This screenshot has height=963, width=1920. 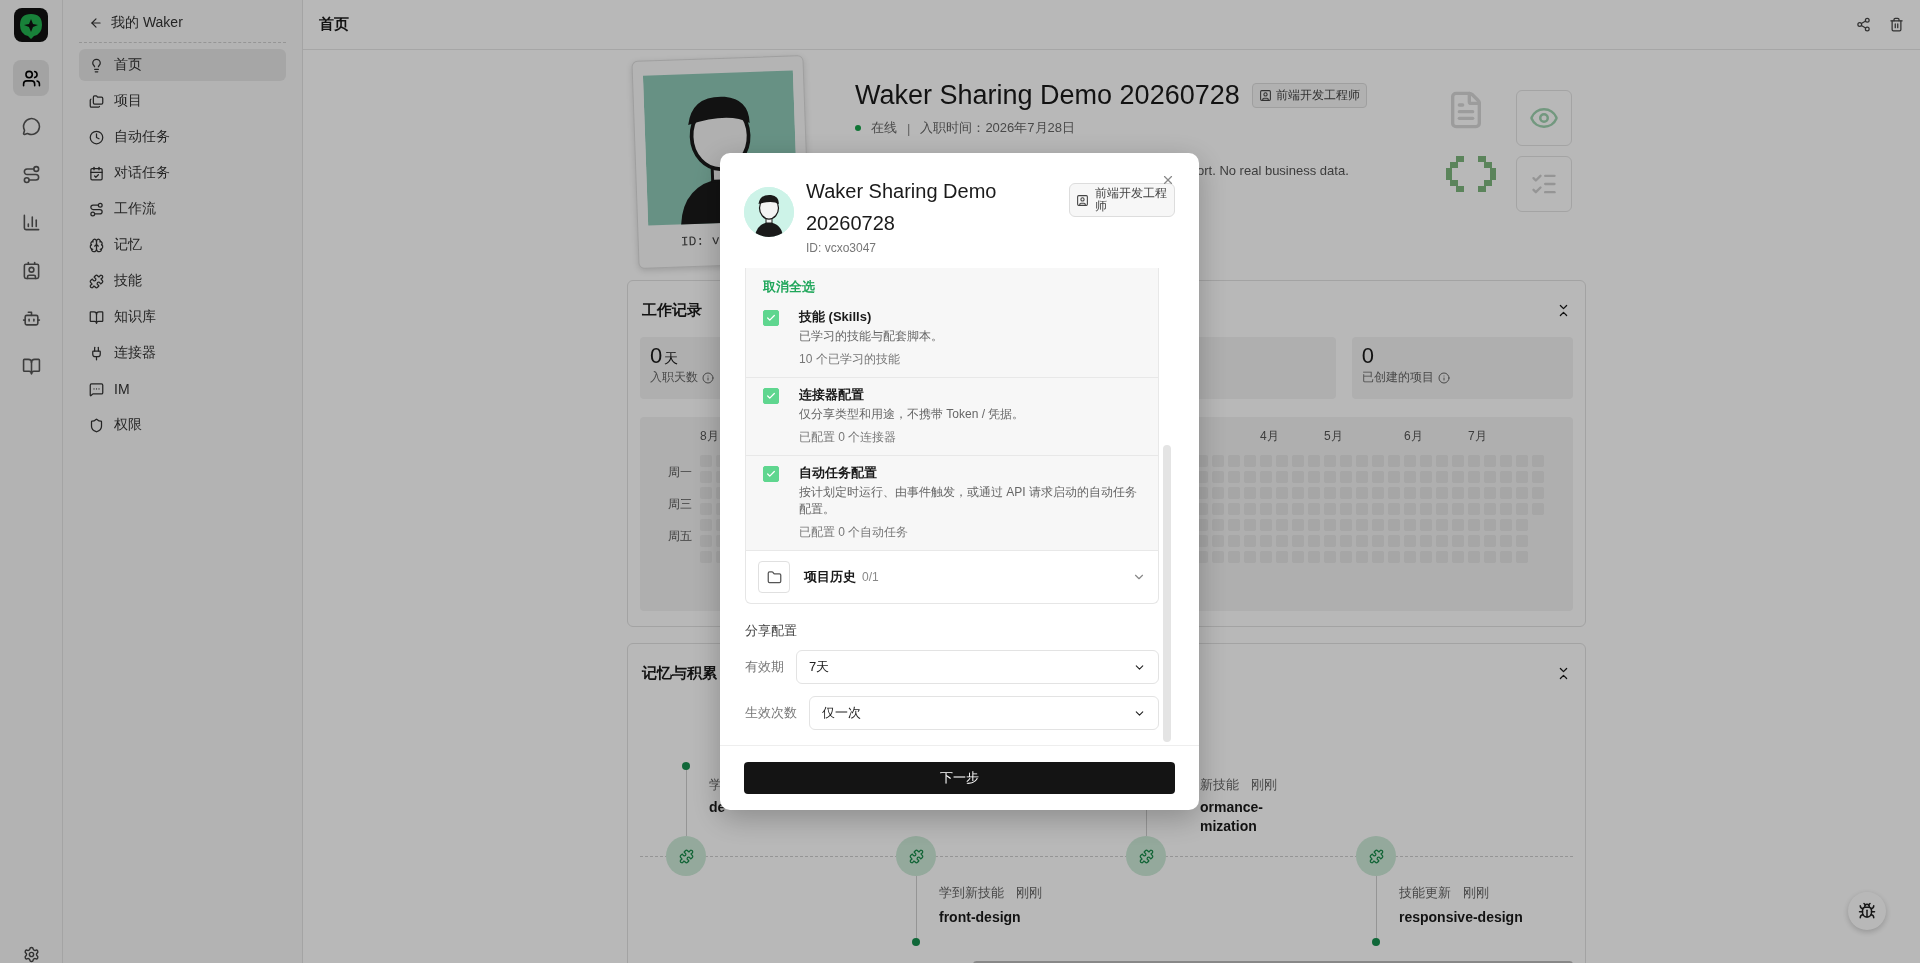 I want to click on event-label: 新技能, so click(x=1219, y=785).